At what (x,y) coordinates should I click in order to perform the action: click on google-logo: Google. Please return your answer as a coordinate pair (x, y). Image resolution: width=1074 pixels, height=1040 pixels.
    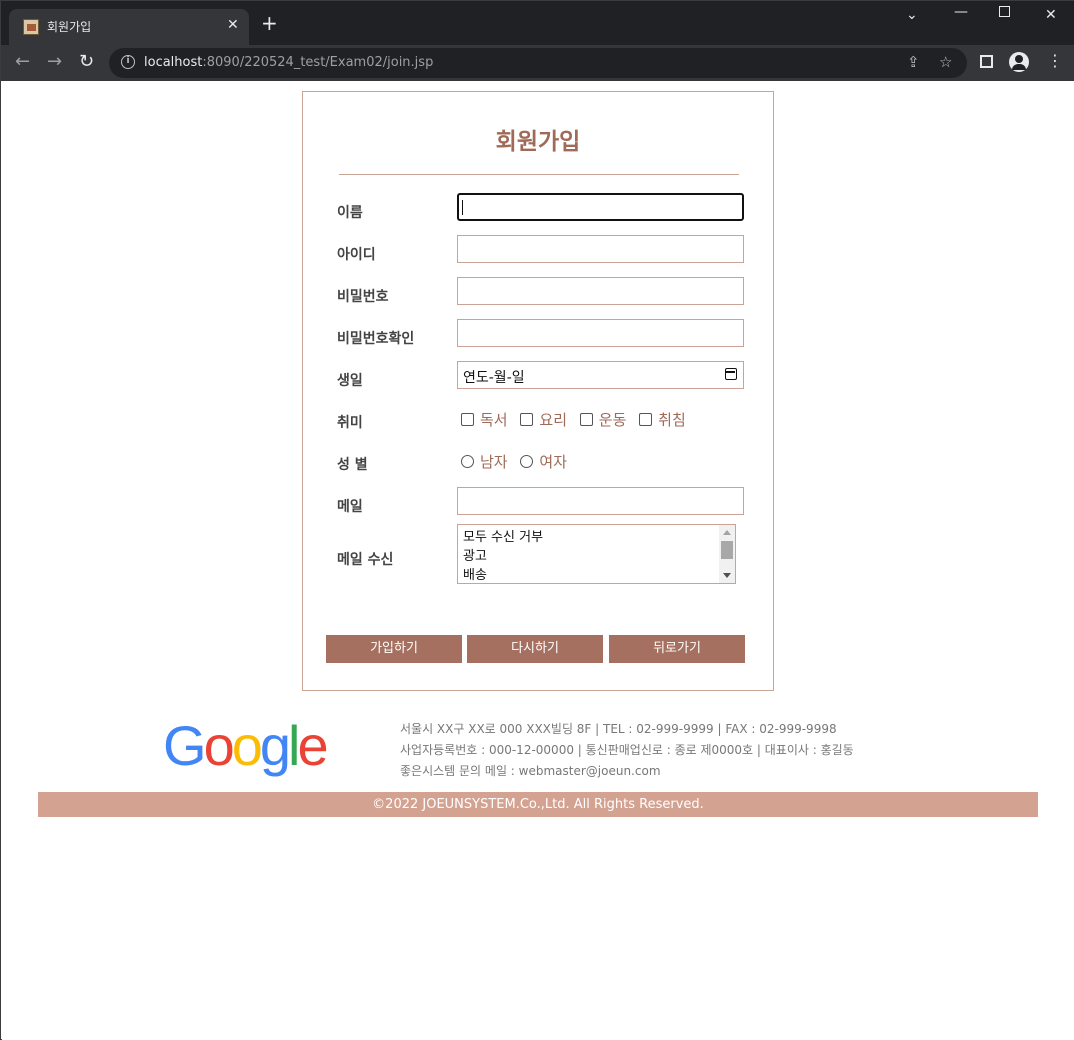
    Looking at the image, I should click on (246, 746).